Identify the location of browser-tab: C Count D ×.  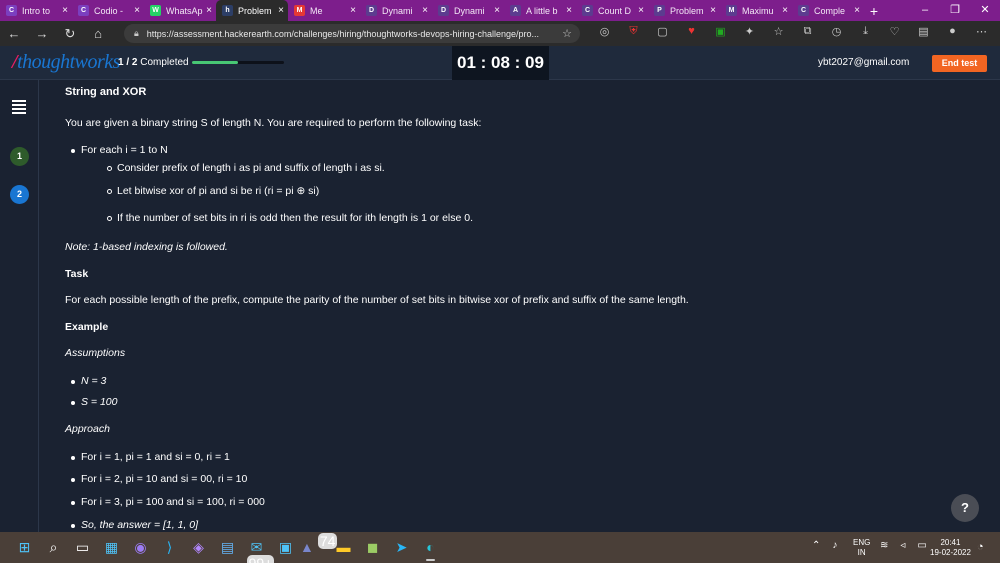
(612, 10).